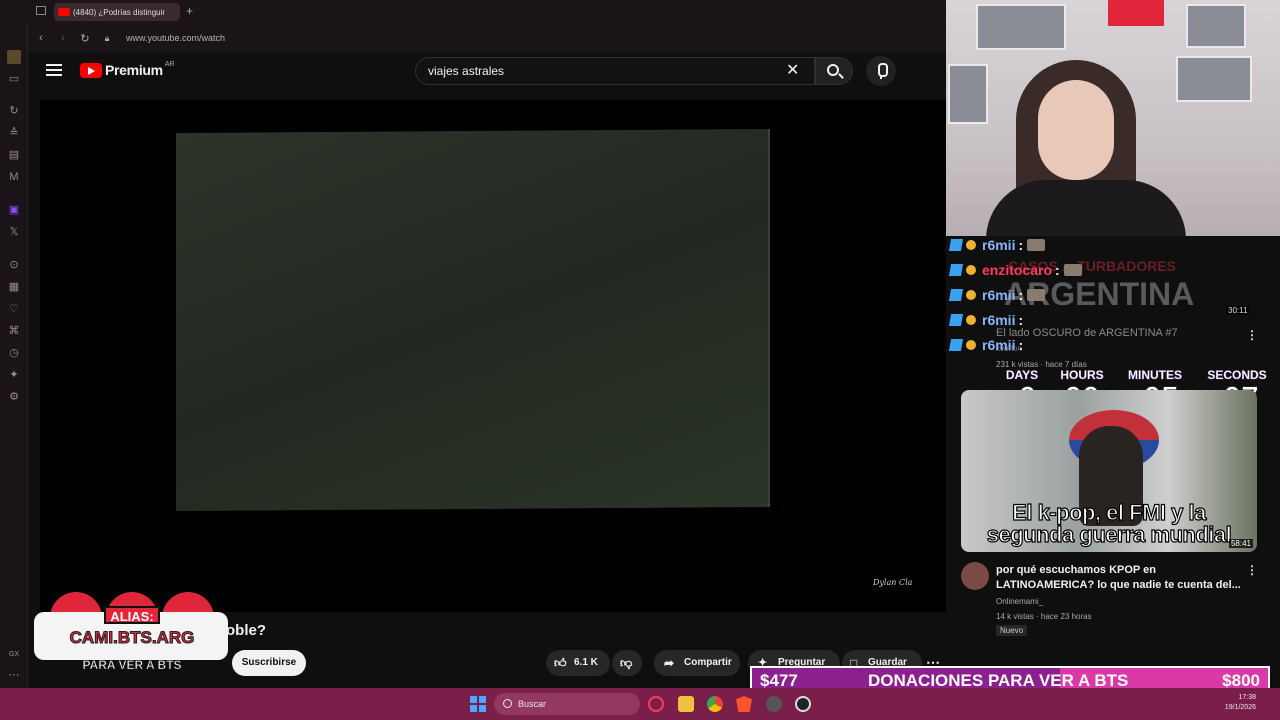 This screenshot has width=1280, height=720. I want to click on webcam-feed, so click(1113, 118).